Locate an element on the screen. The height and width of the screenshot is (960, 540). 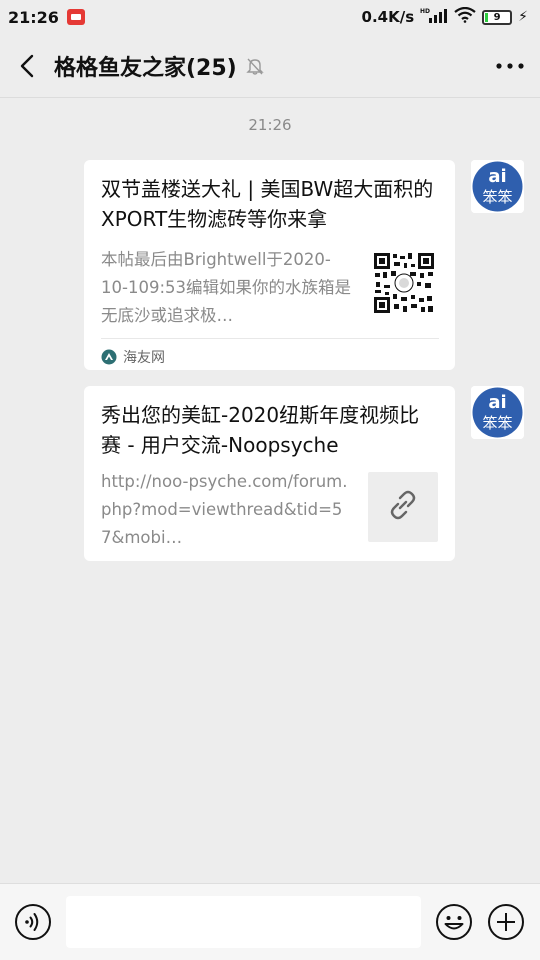
input-bar is located at coordinates (270, 921).